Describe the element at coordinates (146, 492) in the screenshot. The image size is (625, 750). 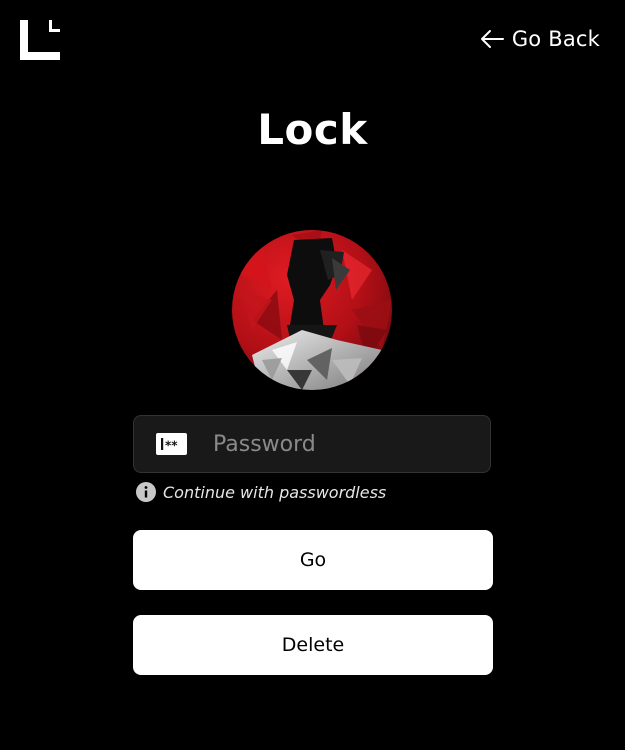
I see `info-icon` at that location.